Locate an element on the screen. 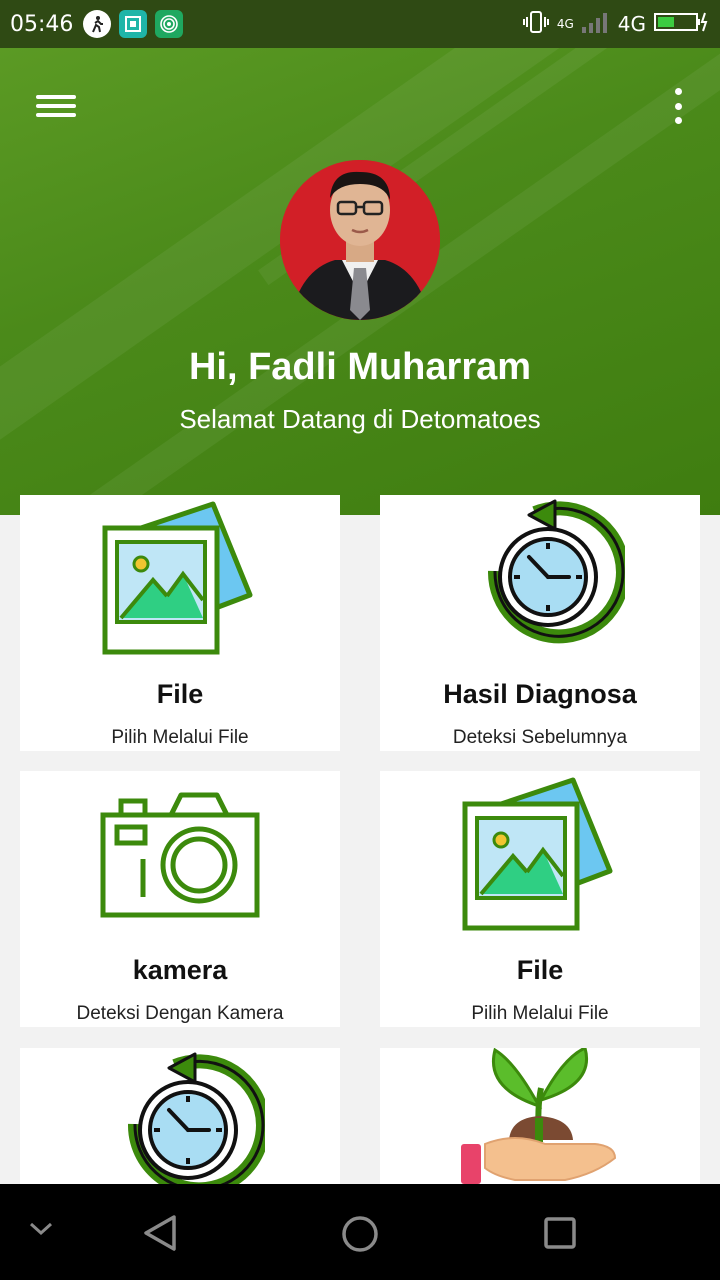  card-file: File Pilih Melalui File is located at coordinates (180, 623).